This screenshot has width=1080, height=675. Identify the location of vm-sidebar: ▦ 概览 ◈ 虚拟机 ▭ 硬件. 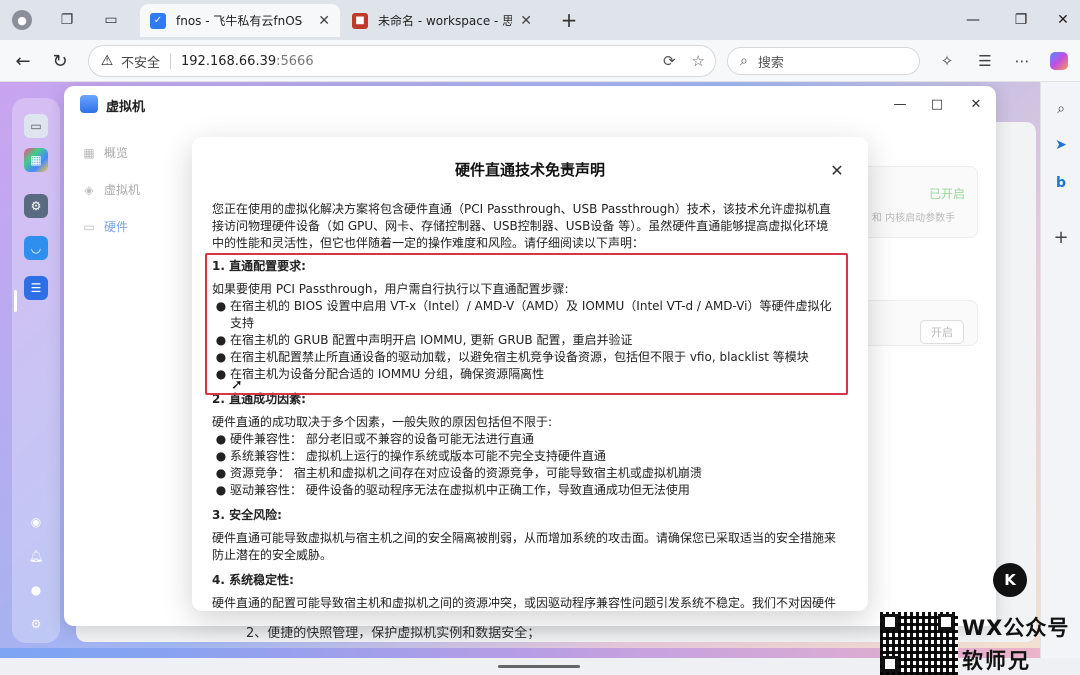
(136, 189).